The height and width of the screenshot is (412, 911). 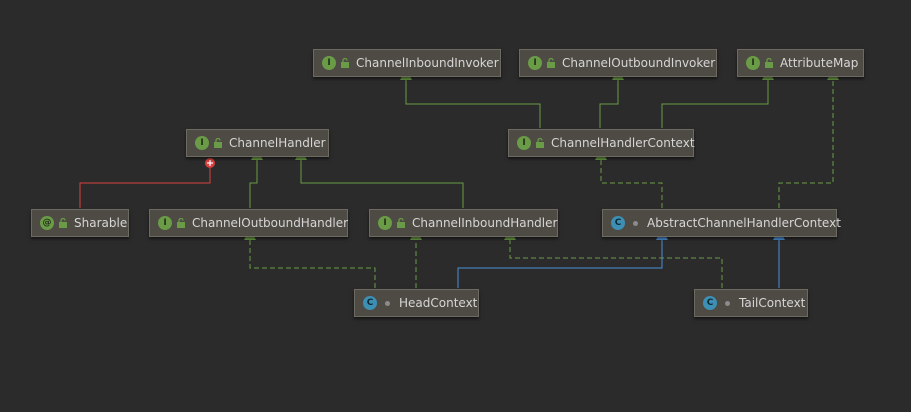 I want to click on node-channel-inbound-invoker: I ChannelInboundInvoker, so click(x=407, y=63).